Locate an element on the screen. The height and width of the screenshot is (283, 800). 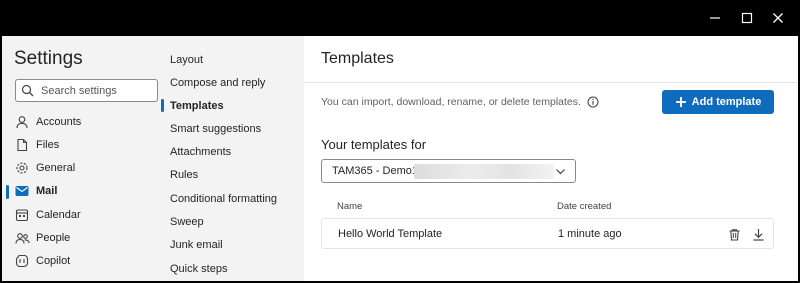
calendar-icon is located at coordinates (22, 215).